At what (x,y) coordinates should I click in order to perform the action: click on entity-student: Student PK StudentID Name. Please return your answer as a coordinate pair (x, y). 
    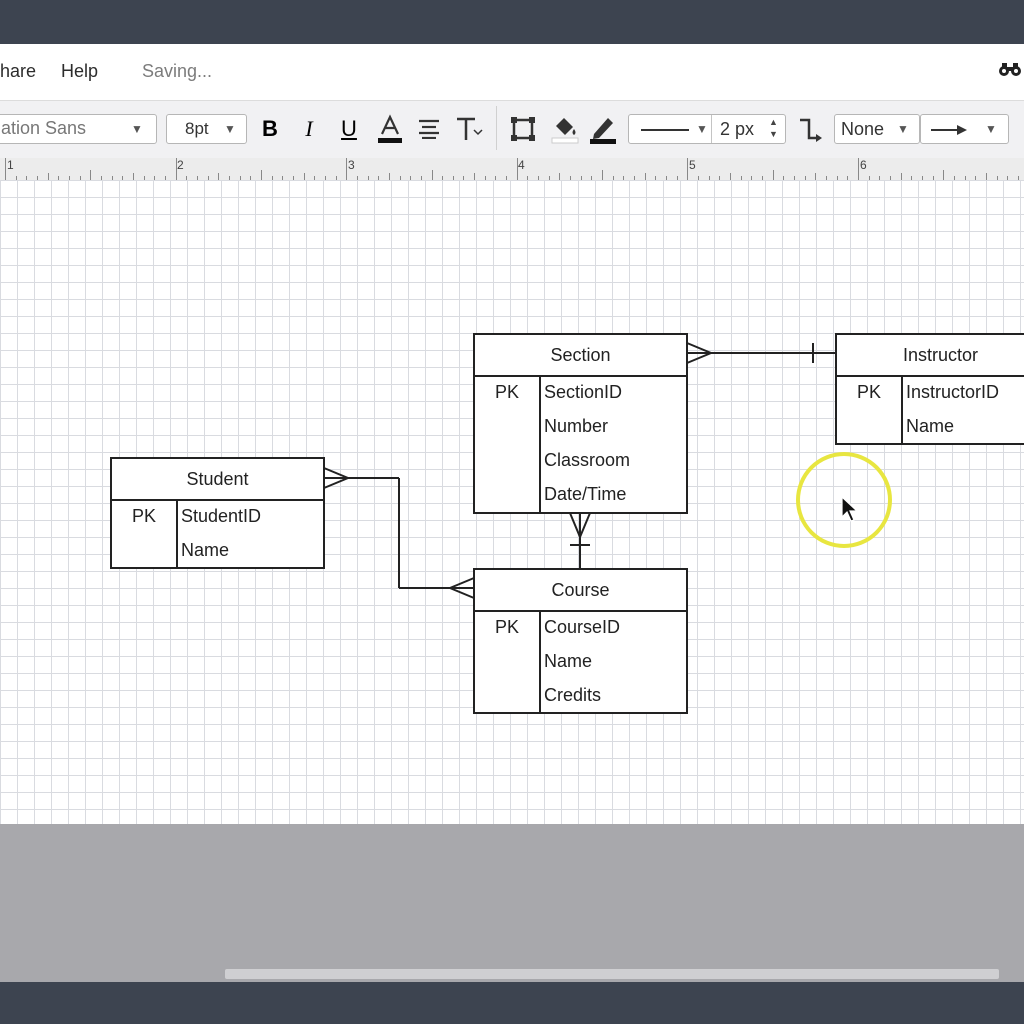
    Looking at the image, I should click on (217, 513).